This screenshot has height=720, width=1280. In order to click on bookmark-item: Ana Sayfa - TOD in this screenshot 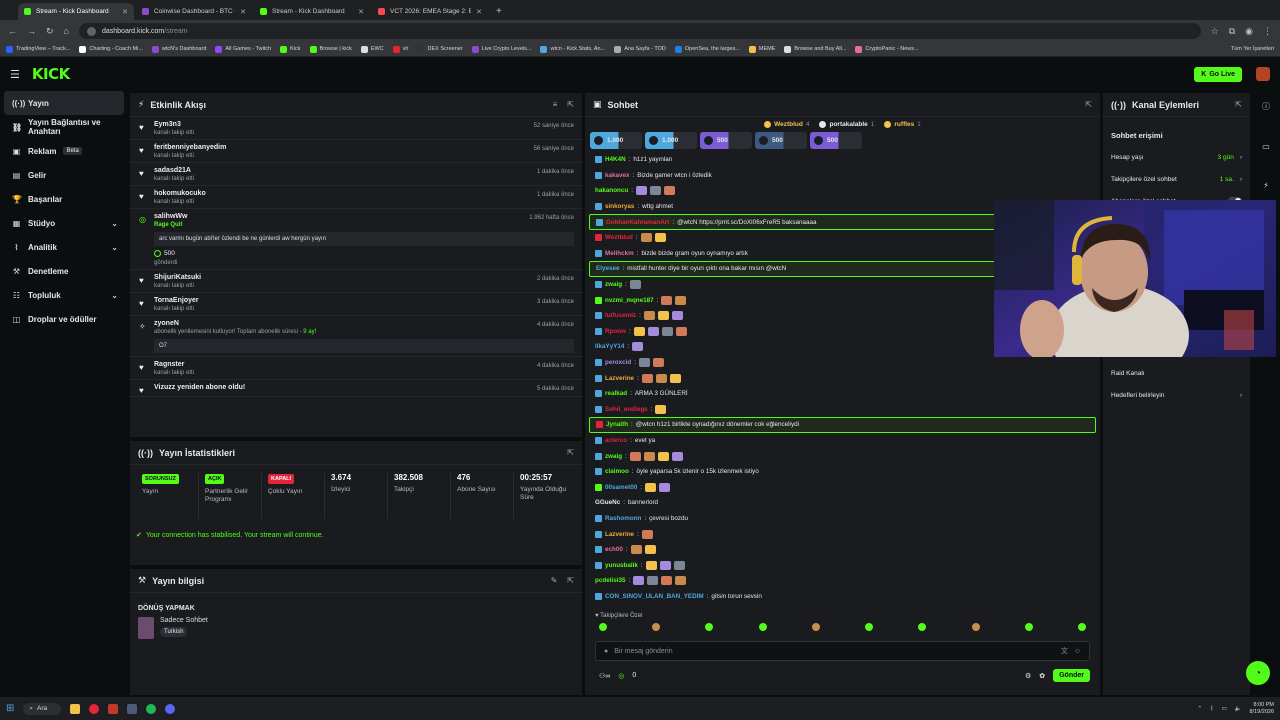, I will do `click(640, 49)`.